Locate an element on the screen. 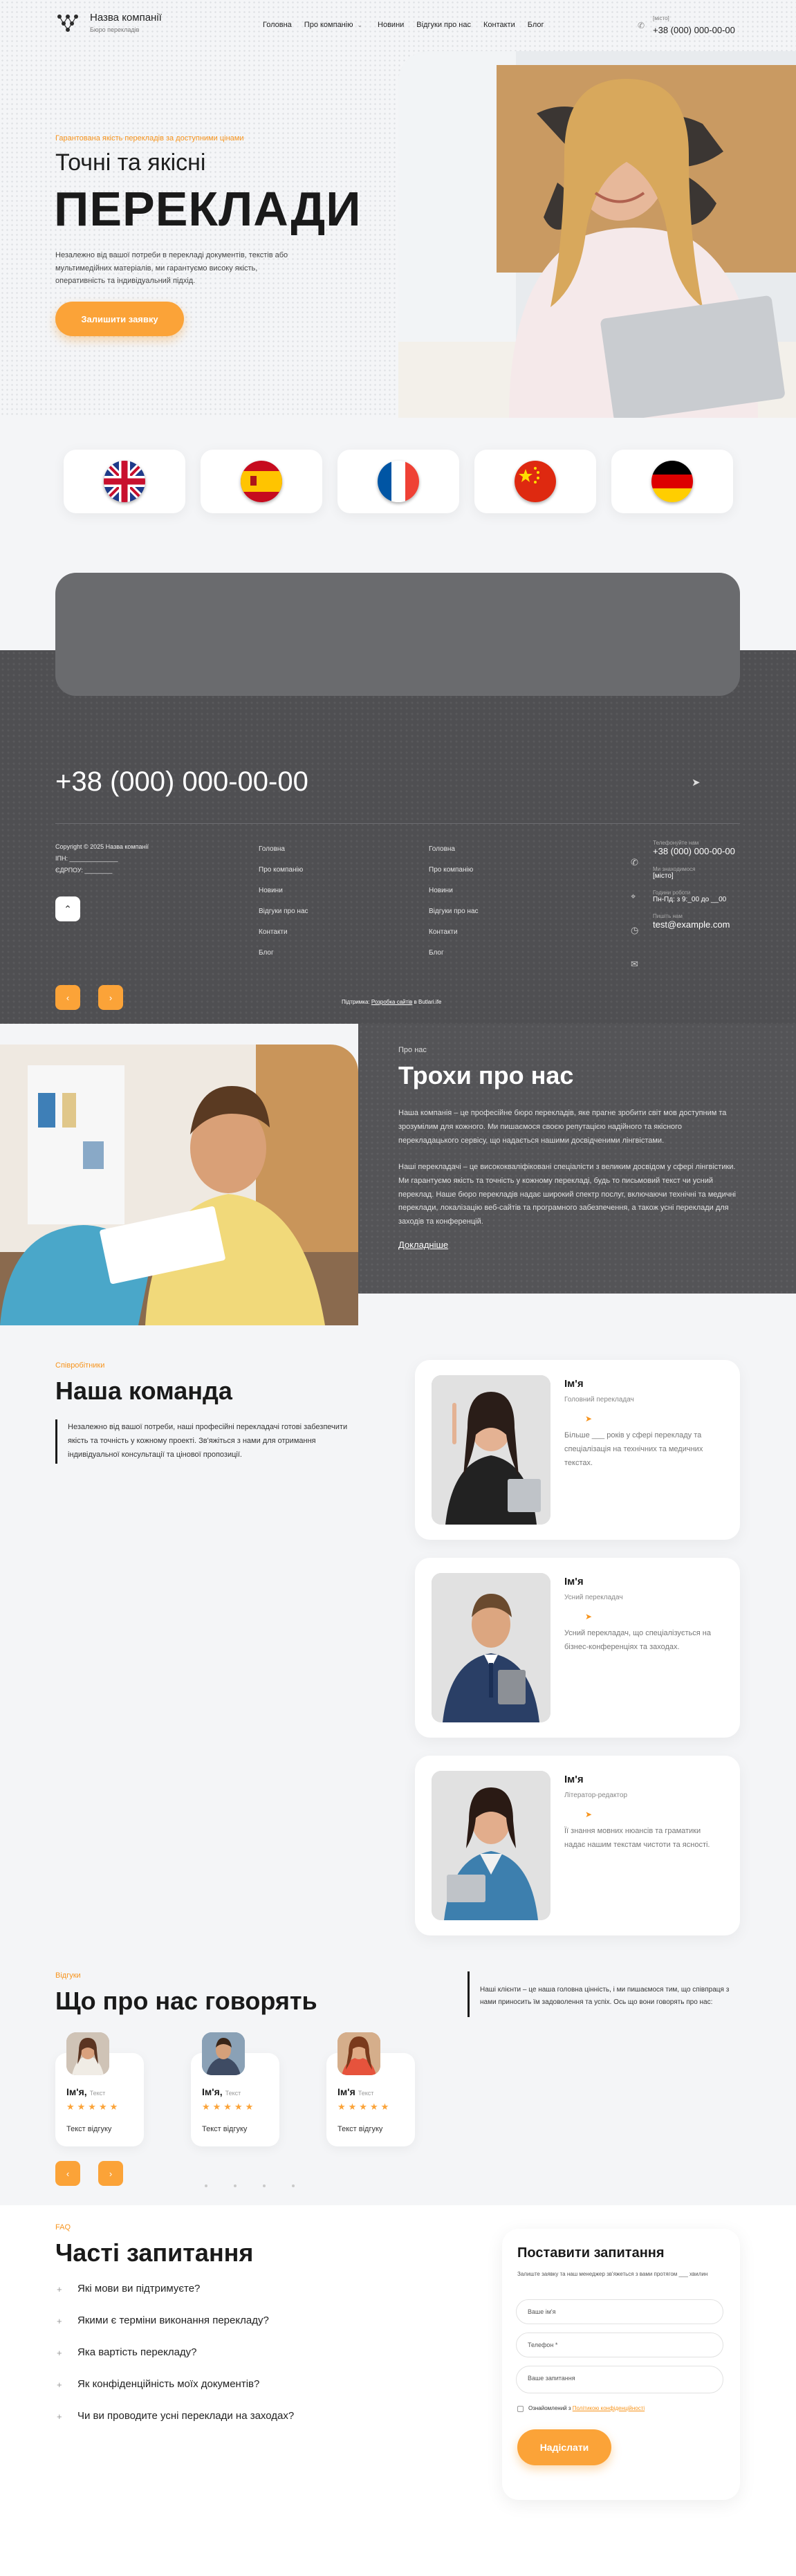  contact-phone: +38 (000) 000-00-00 is located at coordinates (694, 851).